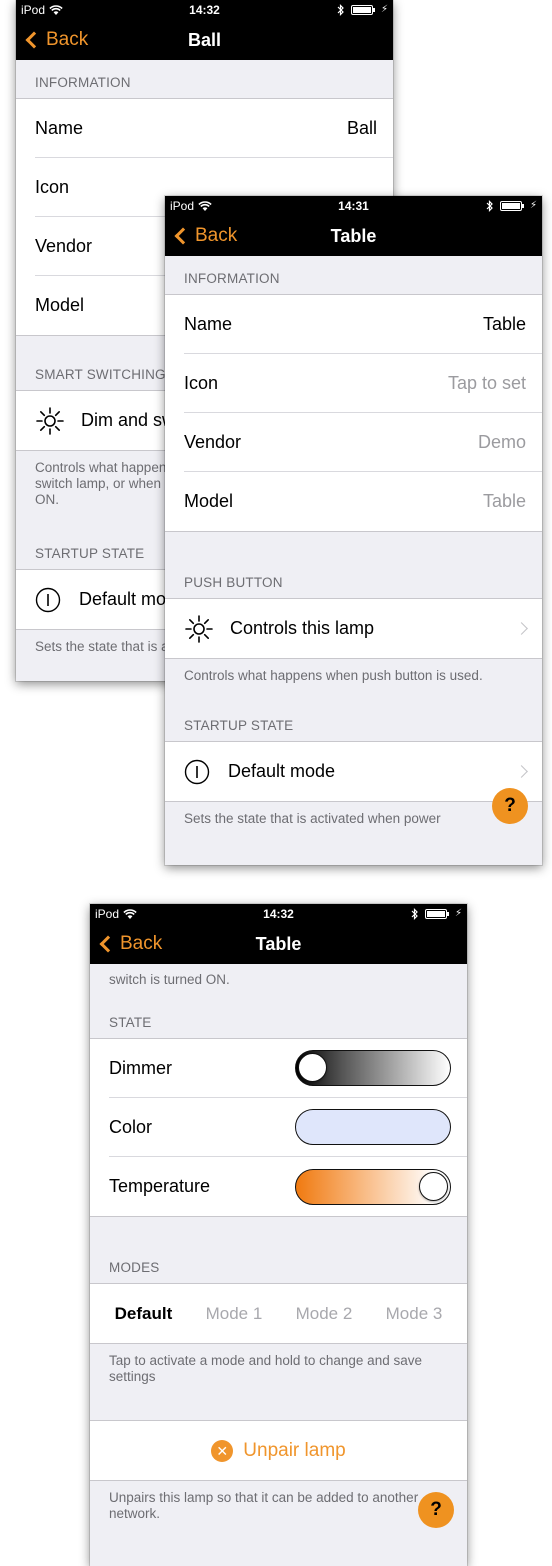 This screenshot has height=1566, width=552. Describe the element at coordinates (324, 1314) in the screenshot. I see `mode-2: Mode 2` at that location.